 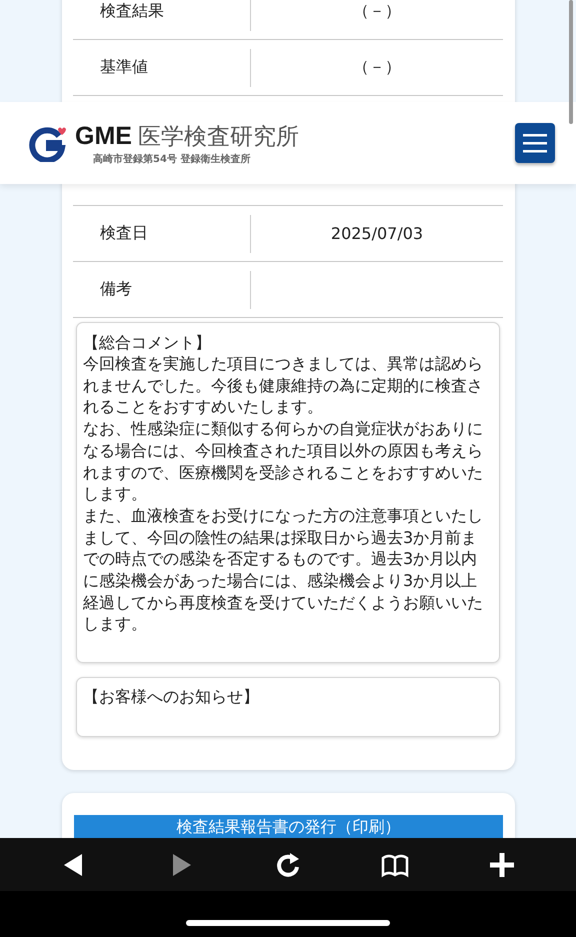 What do you see at coordinates (283, 570) in the screenshot?
I see `comment-paragraph: また、血液検査をお受けになった方の注意事項といたしまして、今回の陰性の結果は採取日から過去3か月前までの時点での感染を否定するものです。過去3か月以内に感染機会があった場合には、感染機会より3か月以上経過してから再度検査を受けていただくようお願いいたします。` at bounding box center [283, 570].